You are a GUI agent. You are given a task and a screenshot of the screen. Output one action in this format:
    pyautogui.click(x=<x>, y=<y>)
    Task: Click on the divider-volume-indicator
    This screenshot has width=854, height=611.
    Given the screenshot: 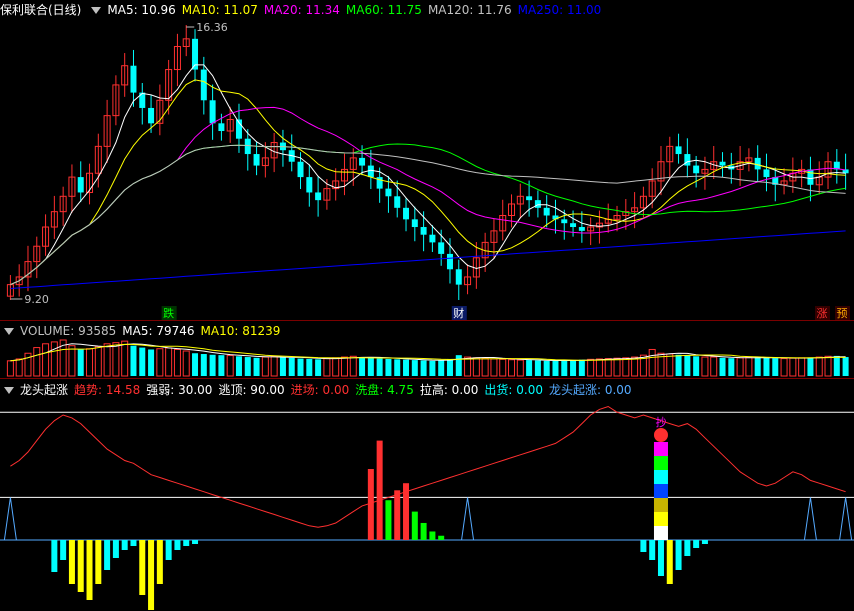 What is the action you would take?
    pyautogui.click(x=427, y=378)
    